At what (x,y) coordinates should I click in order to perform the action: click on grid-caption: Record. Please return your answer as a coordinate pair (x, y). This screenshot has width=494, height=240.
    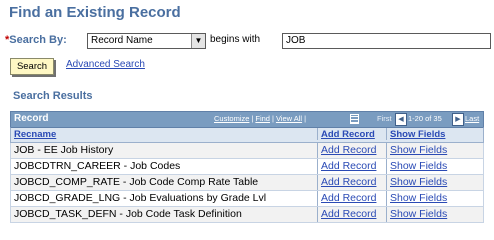
    Looking at the image, I should click on (31, 118).